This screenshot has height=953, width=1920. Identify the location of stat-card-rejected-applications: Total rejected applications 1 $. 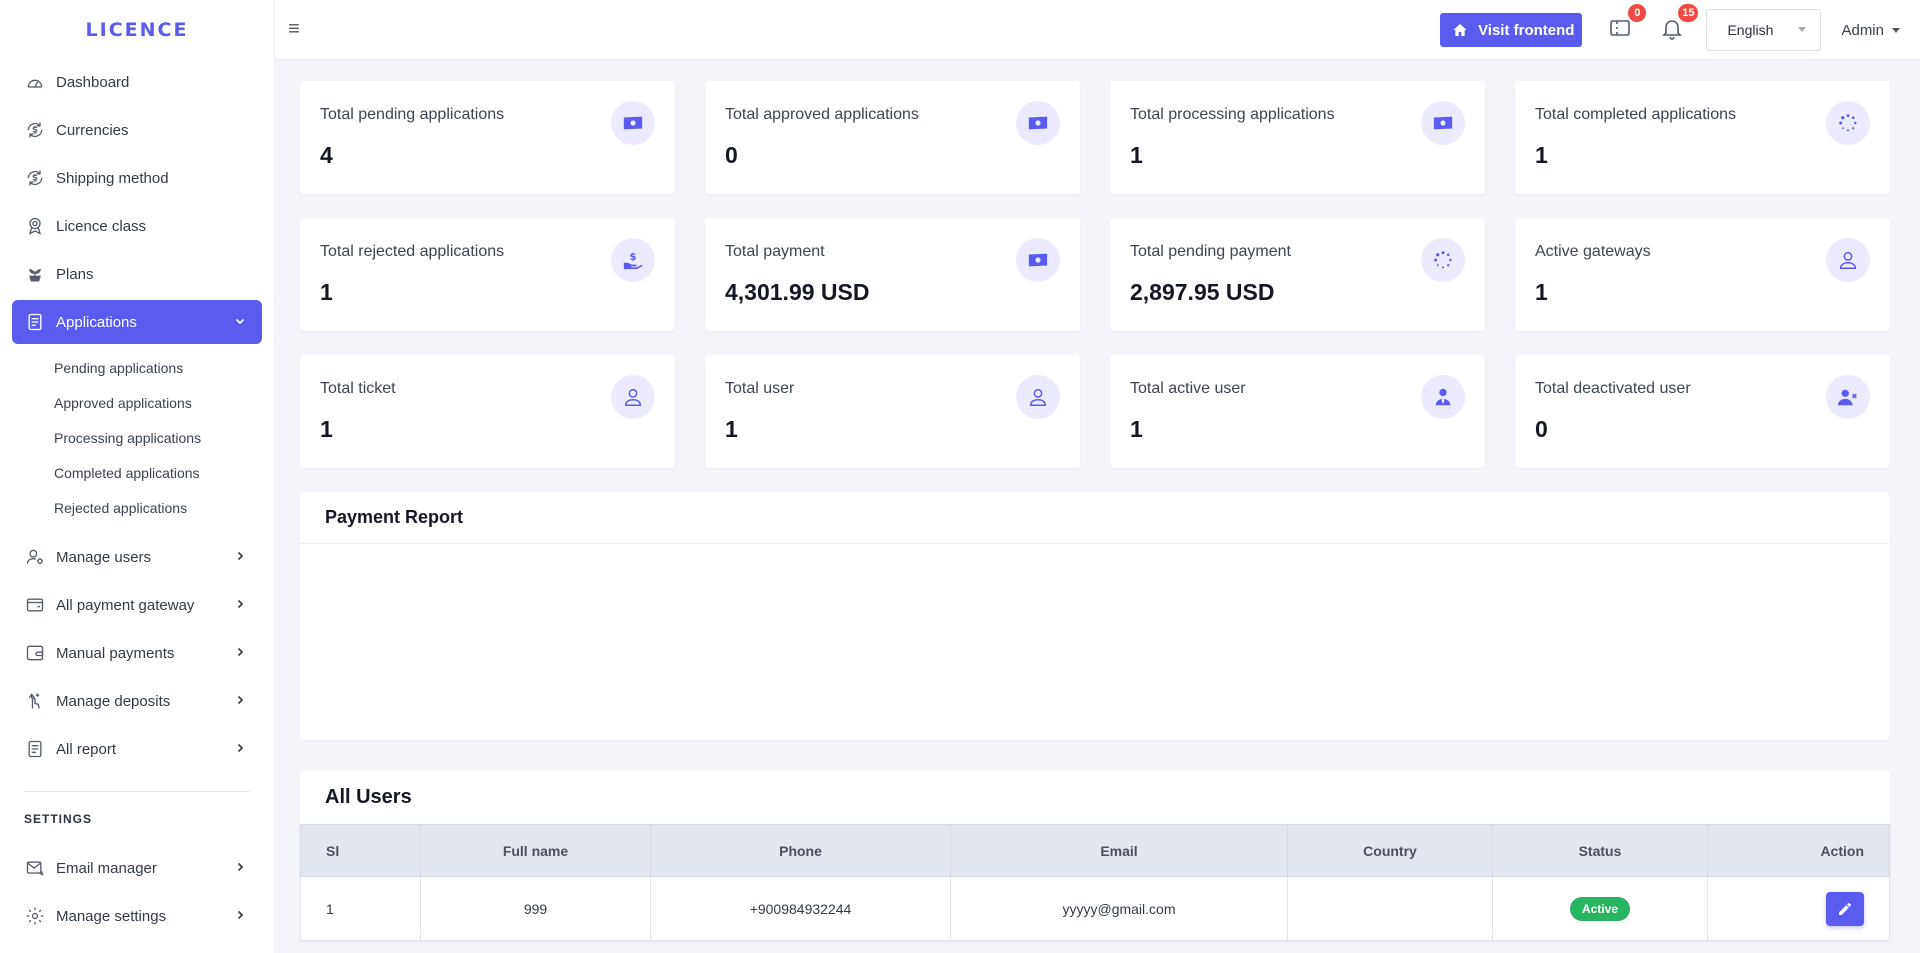
(487, 274).